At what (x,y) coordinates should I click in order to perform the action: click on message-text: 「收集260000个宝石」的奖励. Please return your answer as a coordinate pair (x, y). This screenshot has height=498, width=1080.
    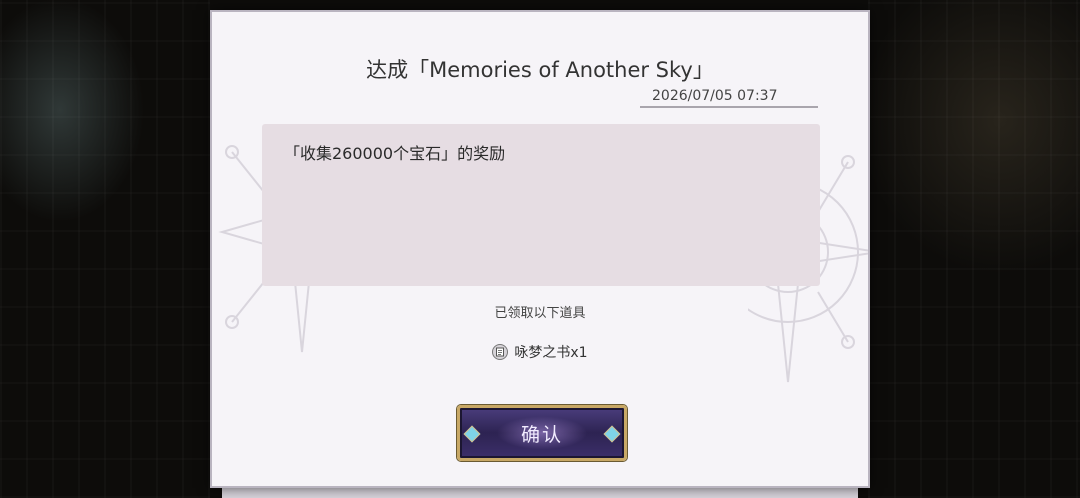
    Looking at the image, I should click on (395, 153).